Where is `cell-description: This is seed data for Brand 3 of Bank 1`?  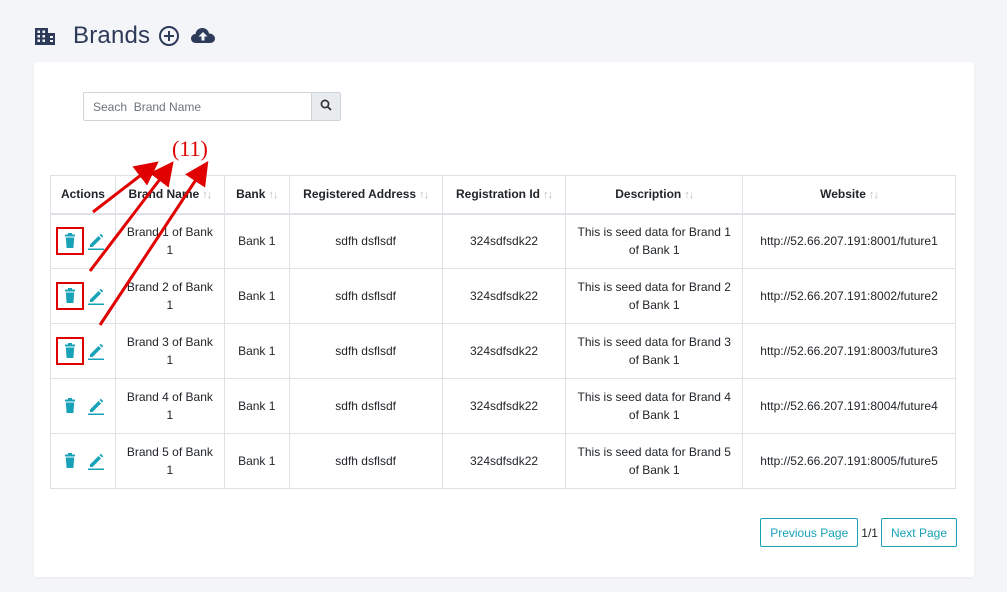
cell-description: This is seed data for Brand 3 of Bank 1 is located at coordinates (654, 351).